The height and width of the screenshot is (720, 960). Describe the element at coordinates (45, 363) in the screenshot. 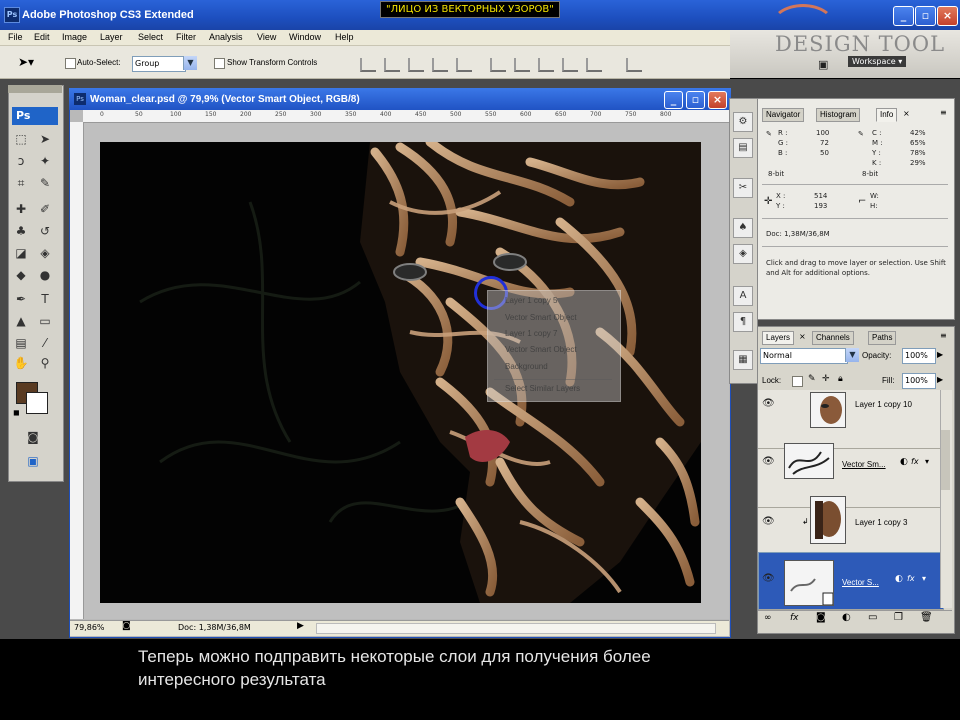

I see `zoom-tool-icon: ⚲` at that location.